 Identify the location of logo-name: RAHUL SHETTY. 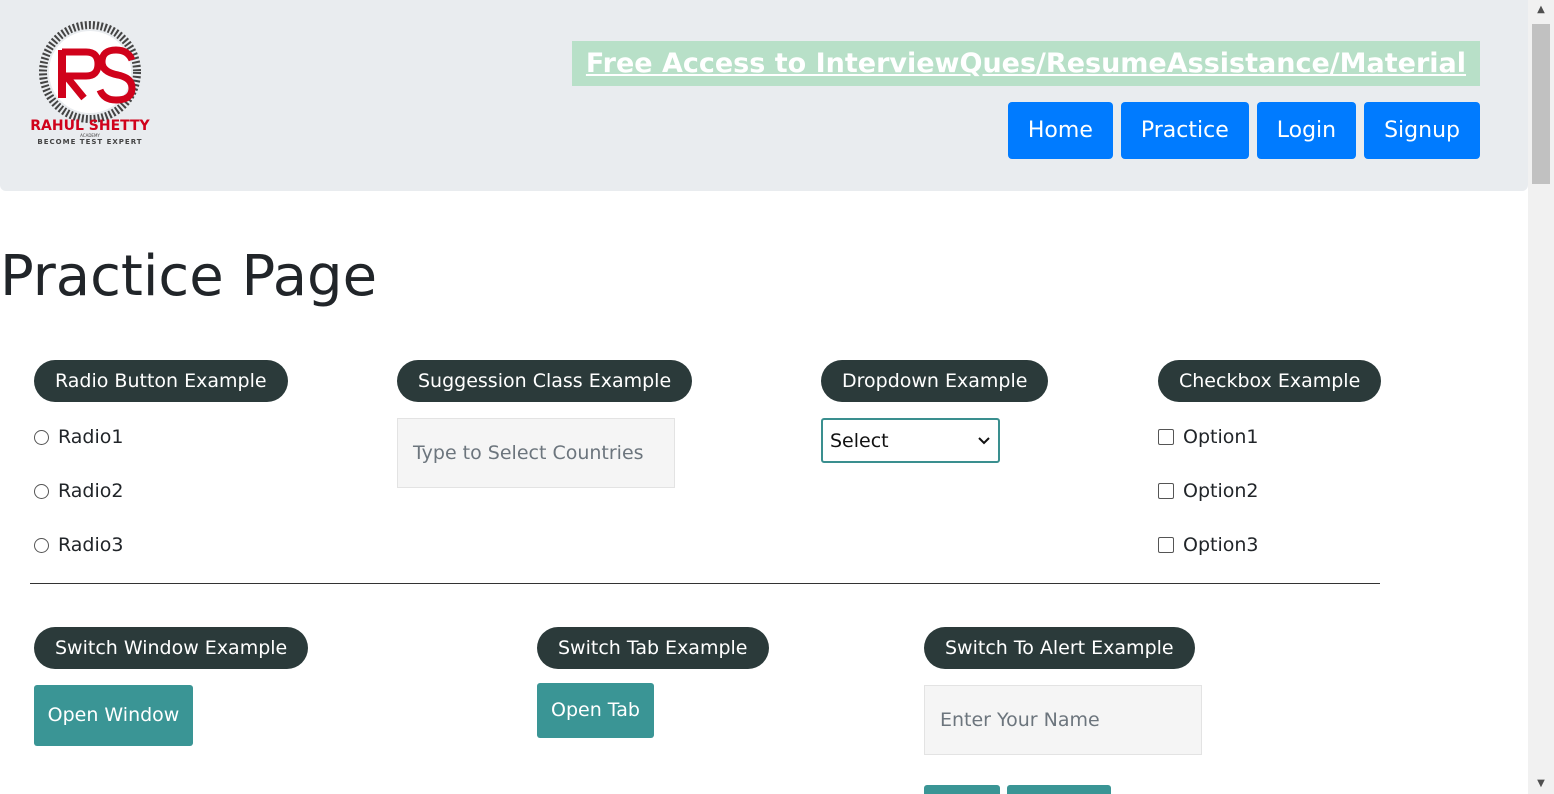
(90, 126).